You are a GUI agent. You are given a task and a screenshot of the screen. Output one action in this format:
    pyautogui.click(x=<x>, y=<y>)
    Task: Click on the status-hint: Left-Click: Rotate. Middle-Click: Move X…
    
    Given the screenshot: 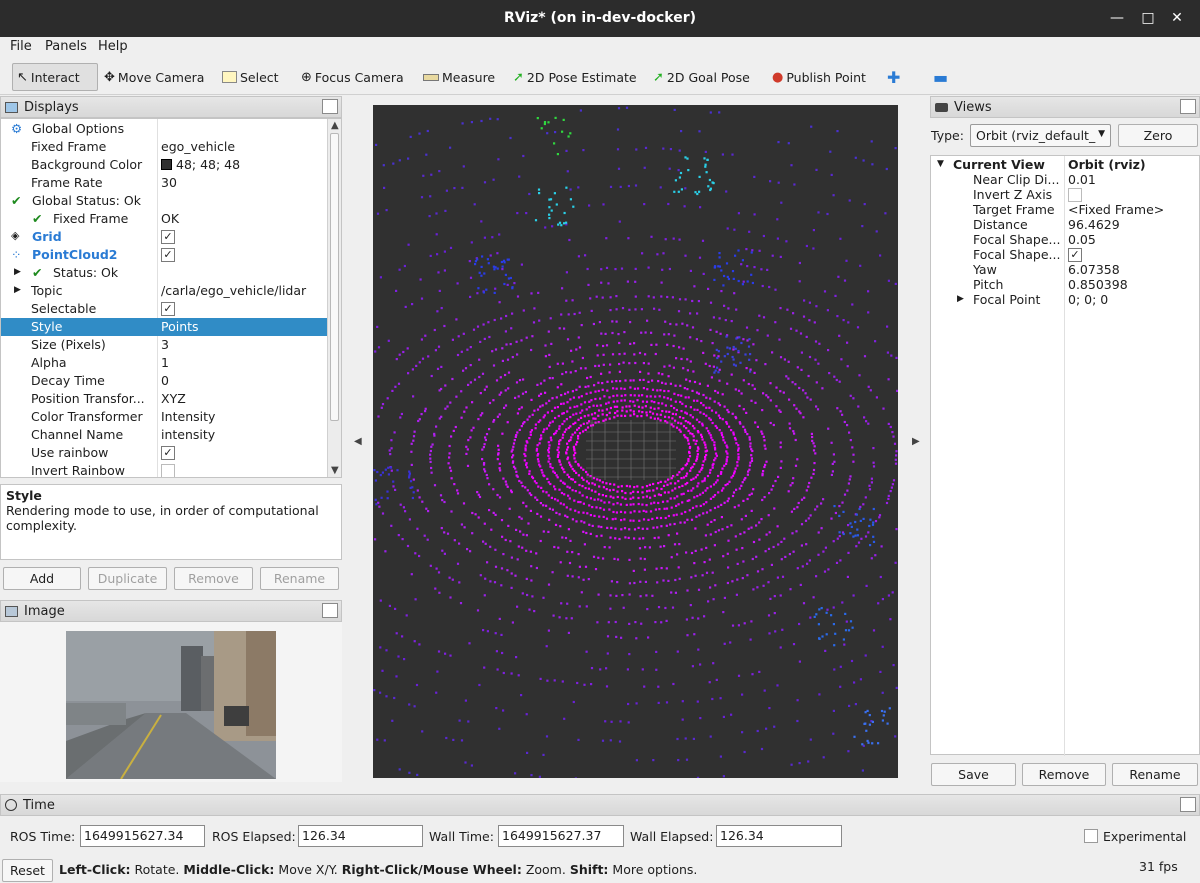 What is the action you would take?
    pyautogui.click(x=378, y=869)
    